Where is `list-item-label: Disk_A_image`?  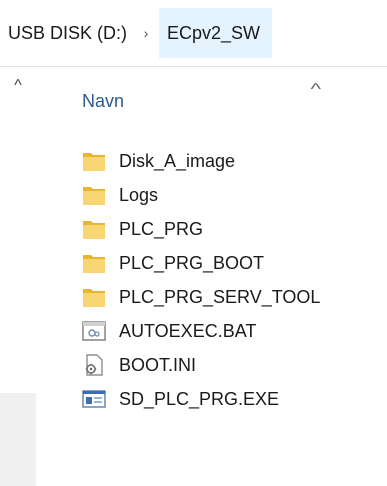 list-item-label: Disk_A_image is located at coordinates (177, 160).